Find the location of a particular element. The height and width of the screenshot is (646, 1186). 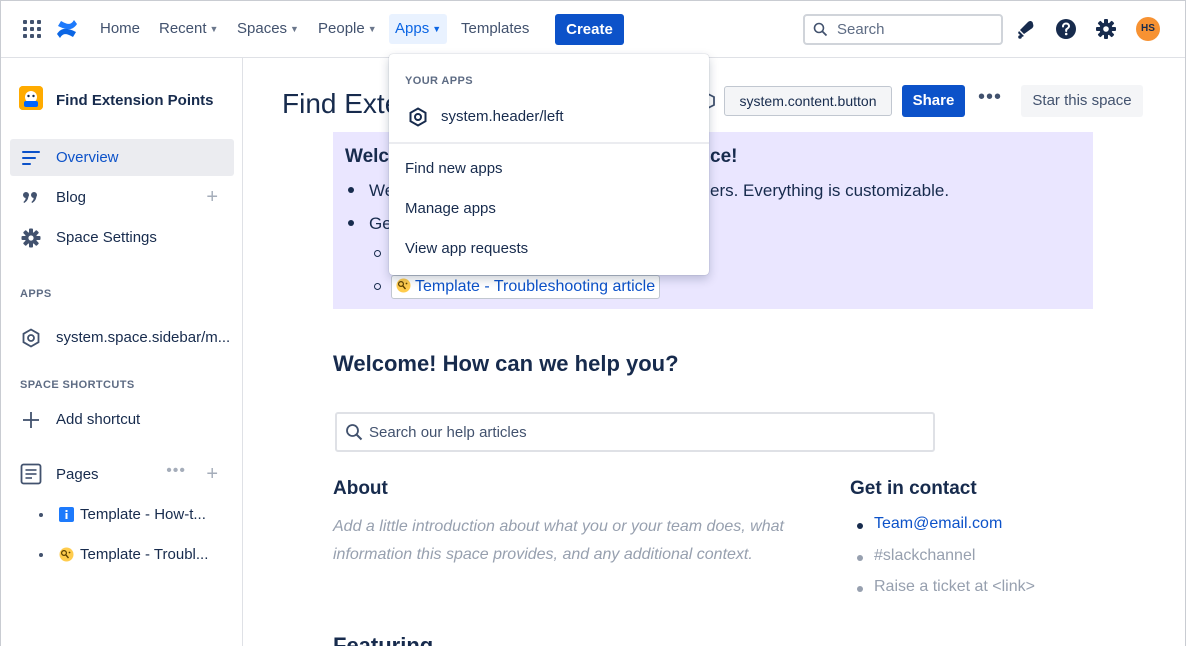

welcome-heading: Welcome! How can we help you? is located at coordinates (506, 363).